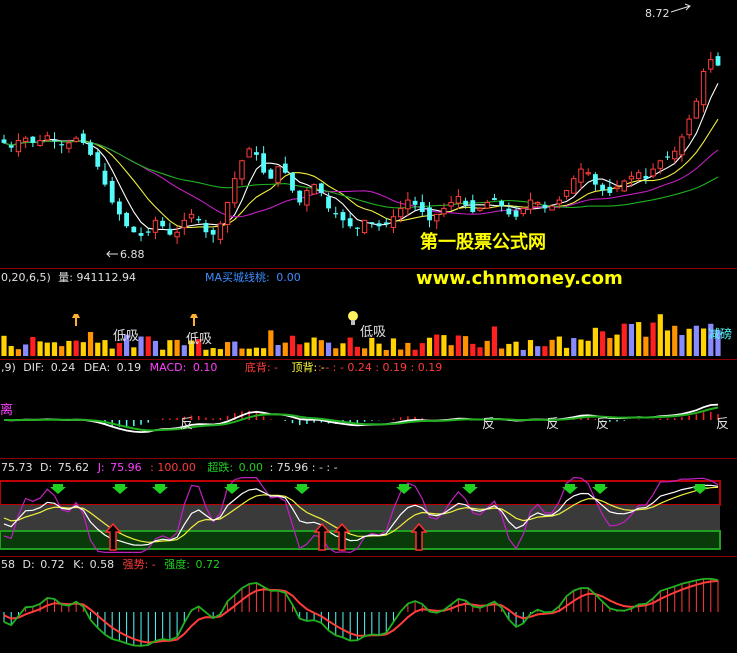 The width and height of the screenshot is (737, 653). What do you see at coordinates (110, 564) in the screenshot?
I see `strength-header: 58 D: 0.72 K: 0.58 强势: - 强度: 0.72` at bounding box center [110, 564].